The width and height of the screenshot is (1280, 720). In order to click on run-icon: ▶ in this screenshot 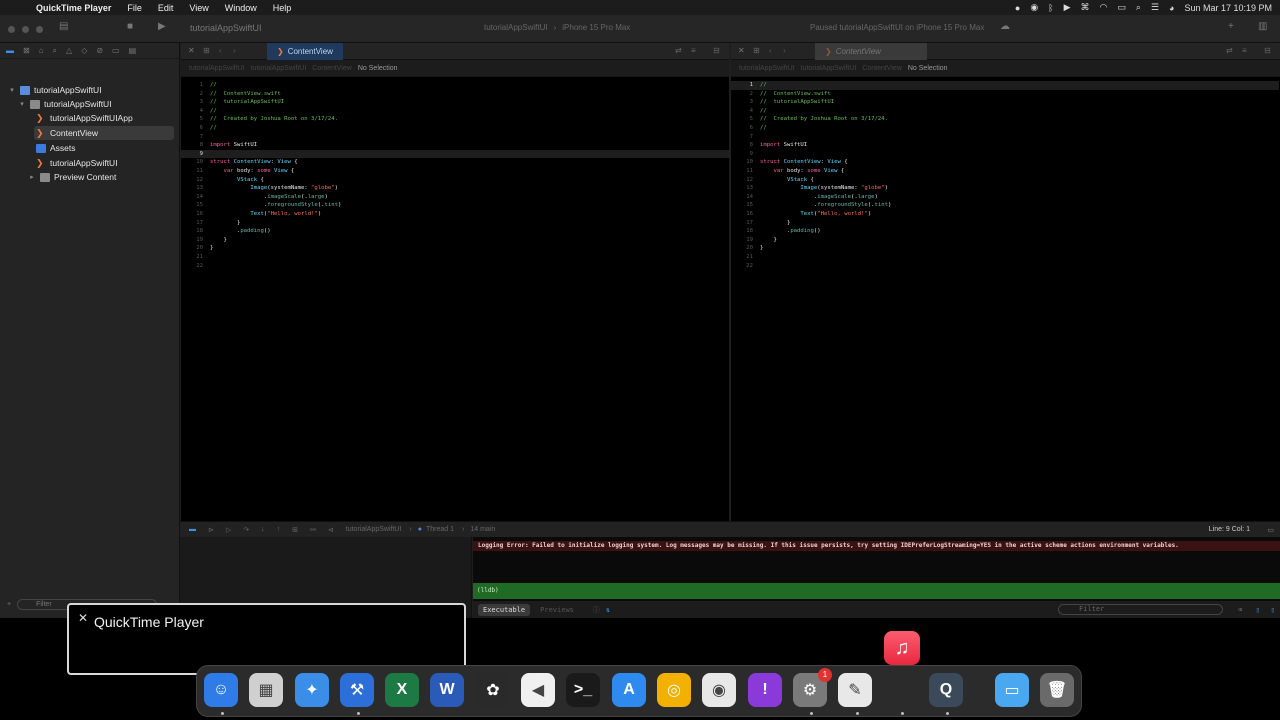, I will do `click(162, 26)`.